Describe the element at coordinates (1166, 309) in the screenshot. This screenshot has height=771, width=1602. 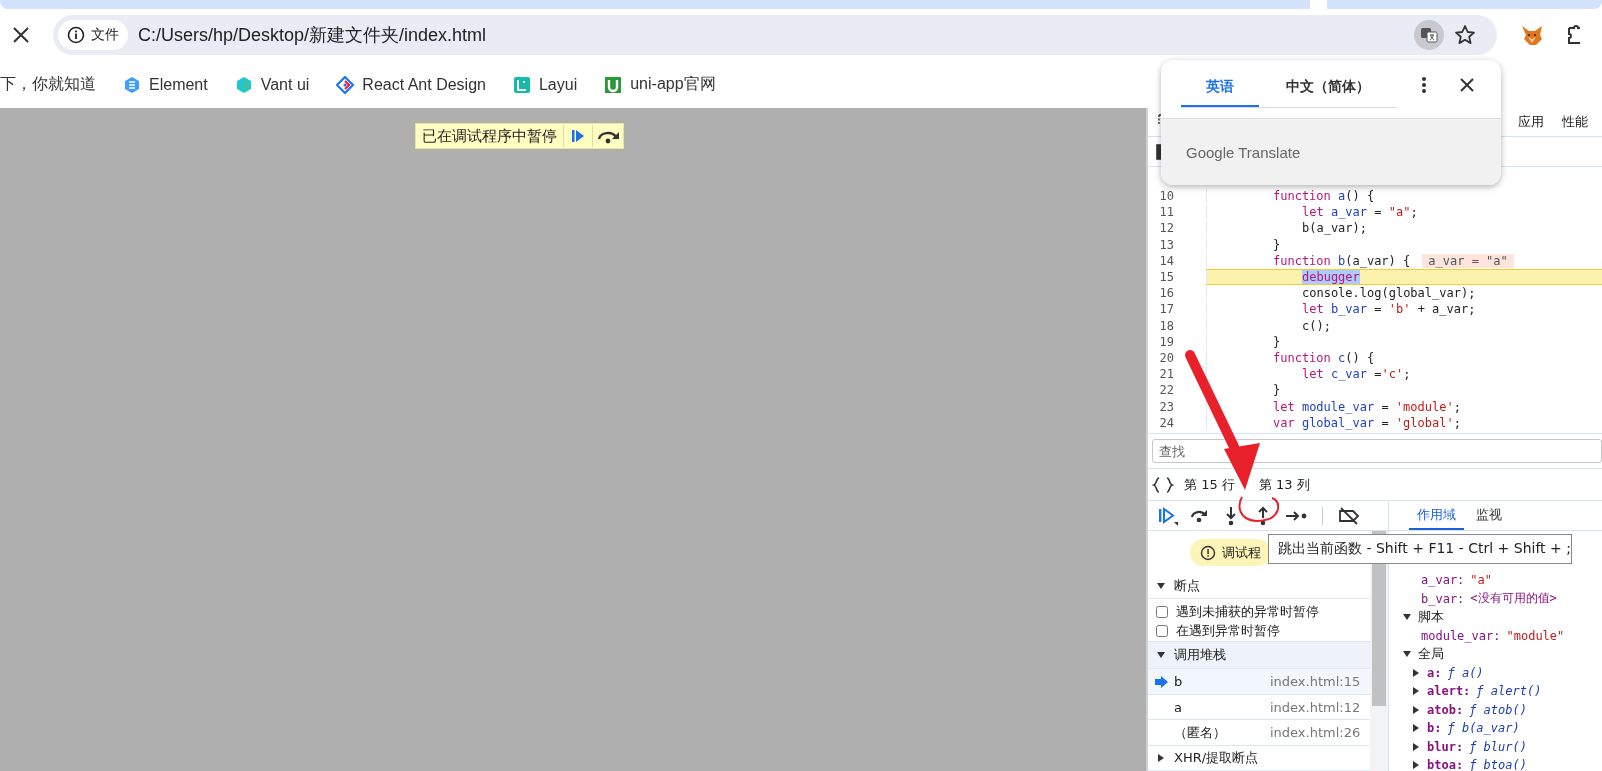
I see `line-number: 17` at that location.